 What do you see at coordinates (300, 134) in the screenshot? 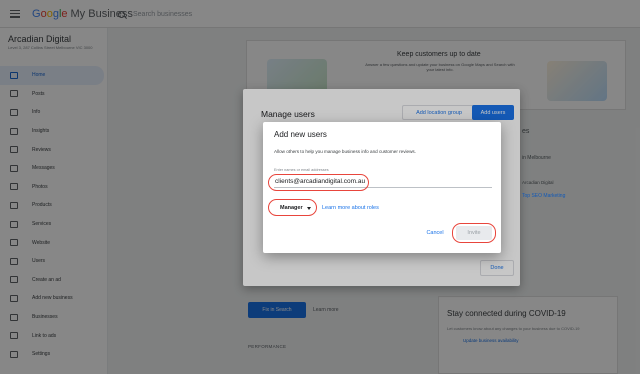
I see `dialog-title: Add new users` at bounding box center [300, 134].